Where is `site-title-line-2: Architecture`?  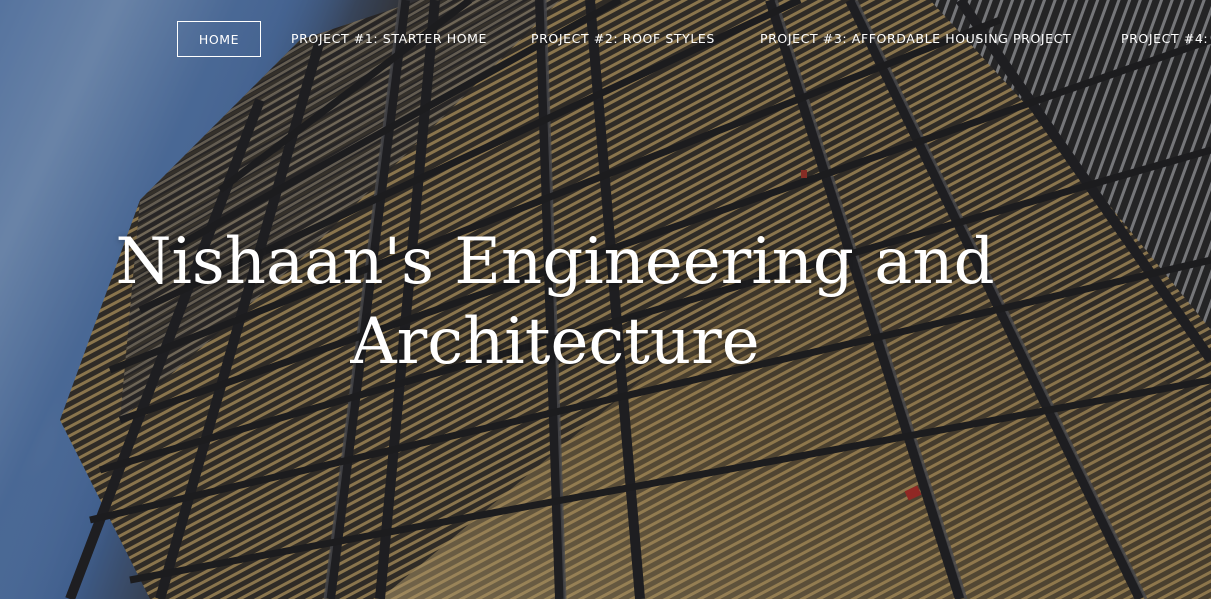
site-title-line-2: Architecture is located at coordinates (555, 342).